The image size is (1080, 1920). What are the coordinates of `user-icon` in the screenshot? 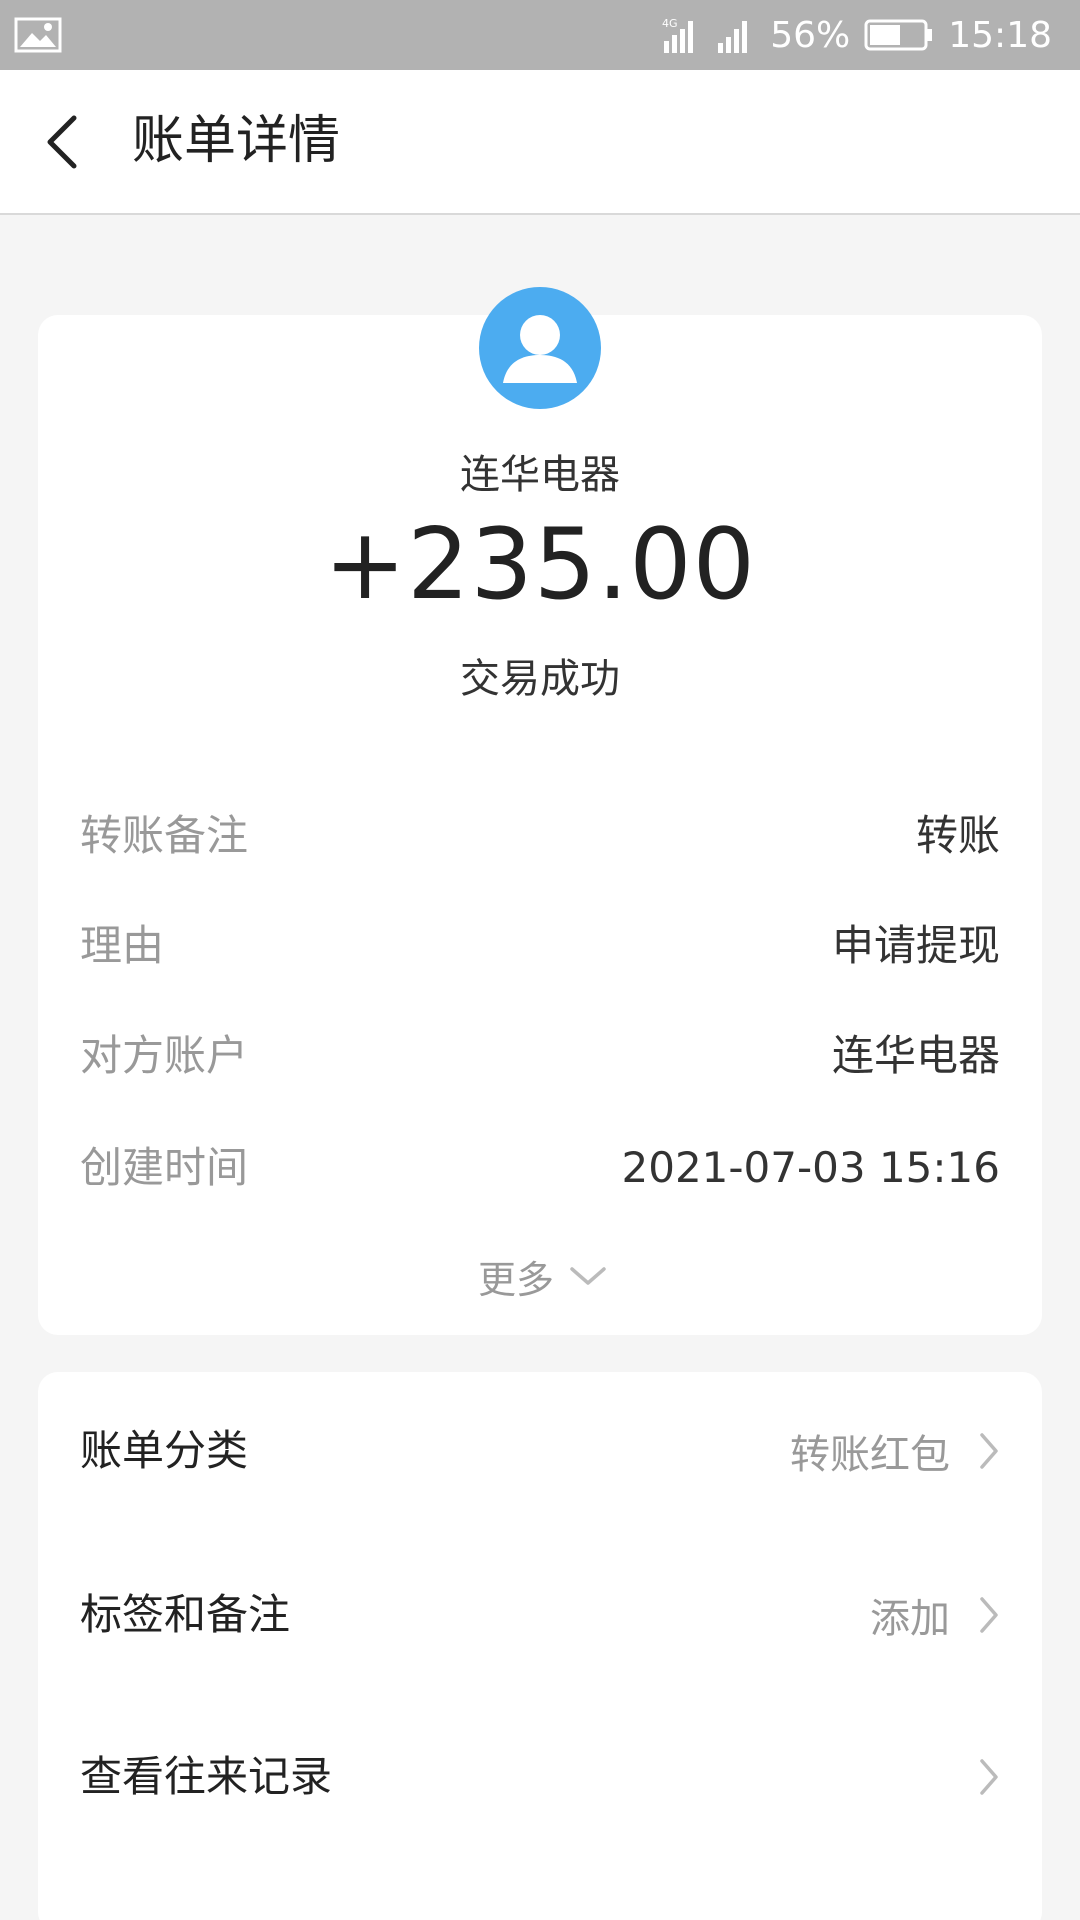 It's located at (540, 349).